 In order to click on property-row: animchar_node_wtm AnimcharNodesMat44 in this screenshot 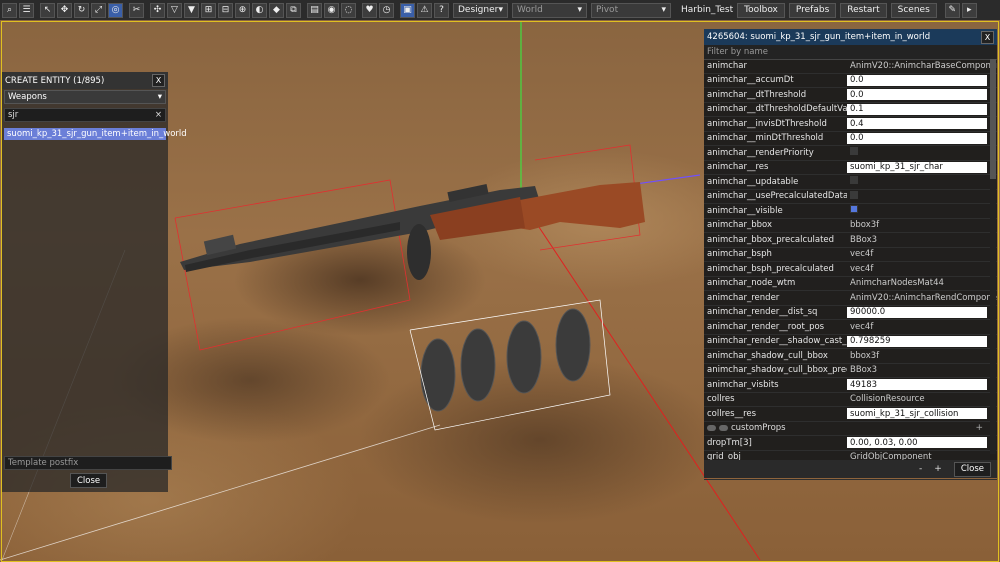, I will do `click(850, 284)`.